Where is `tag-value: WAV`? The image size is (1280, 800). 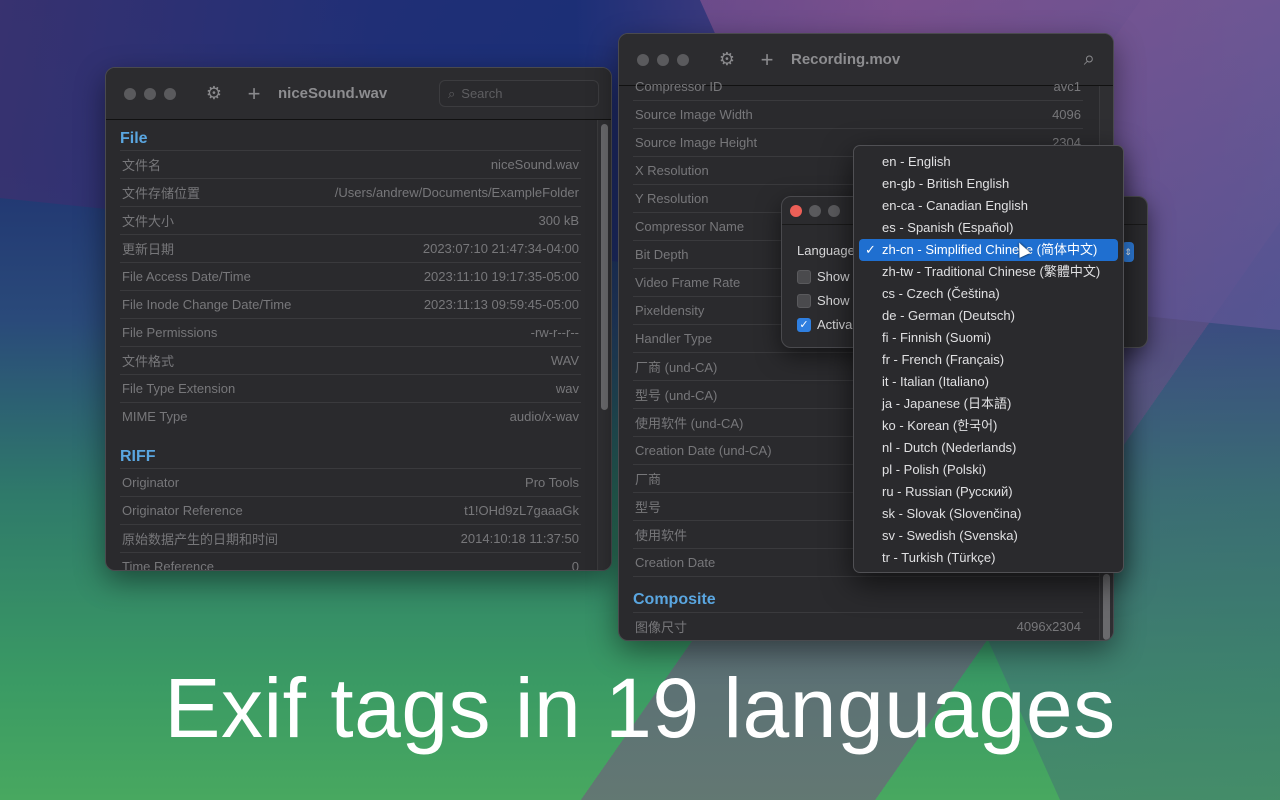 tag-value: WAV is located at coordinates (564, 360).